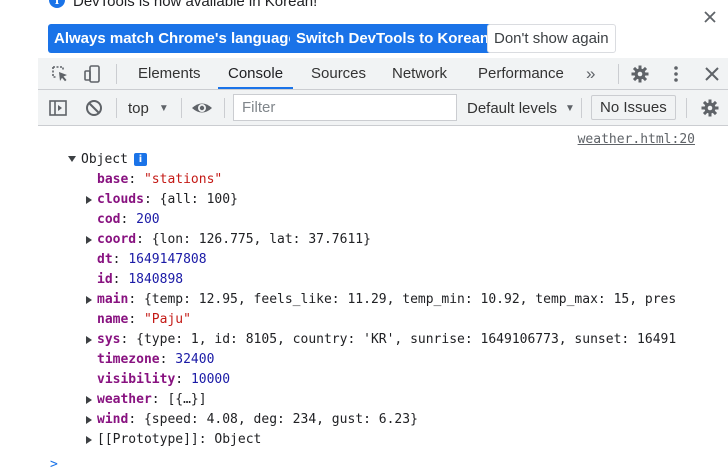  Describe the element at coordinates (338, 73) in the screenshot. I see `tab-sources: Sources` at that location.